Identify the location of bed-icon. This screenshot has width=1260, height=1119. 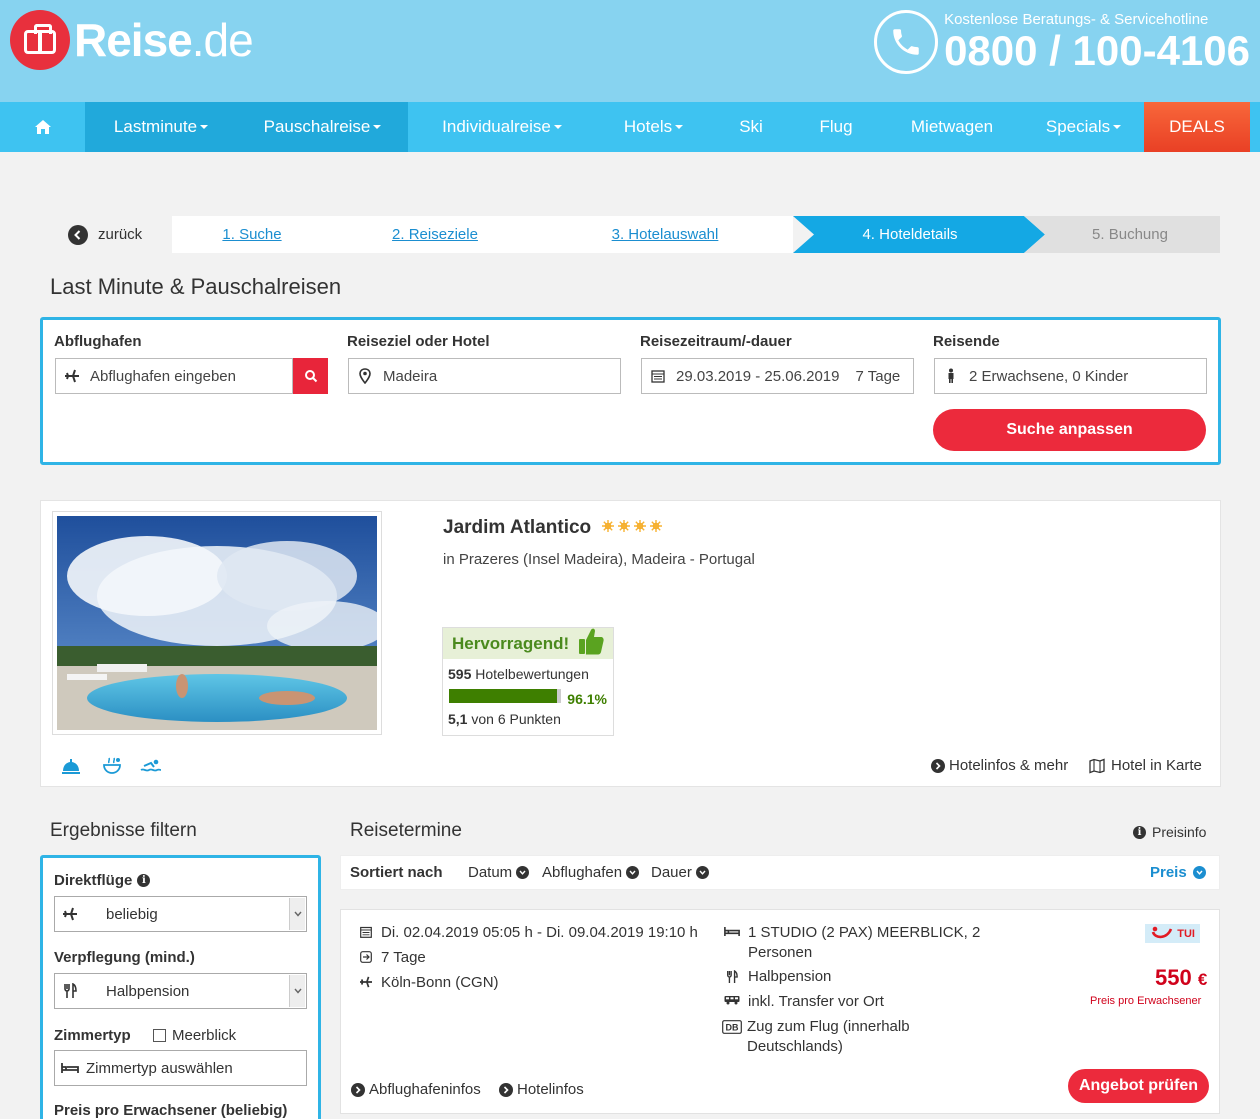
(70, 1068).